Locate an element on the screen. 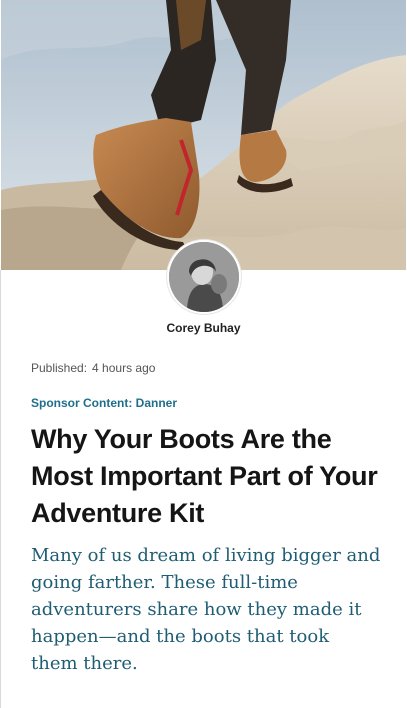 The height and width of the screenshot is (708, 407). sponsor-link: Sponsor Content: Danner is located at coordinates (104, 403).